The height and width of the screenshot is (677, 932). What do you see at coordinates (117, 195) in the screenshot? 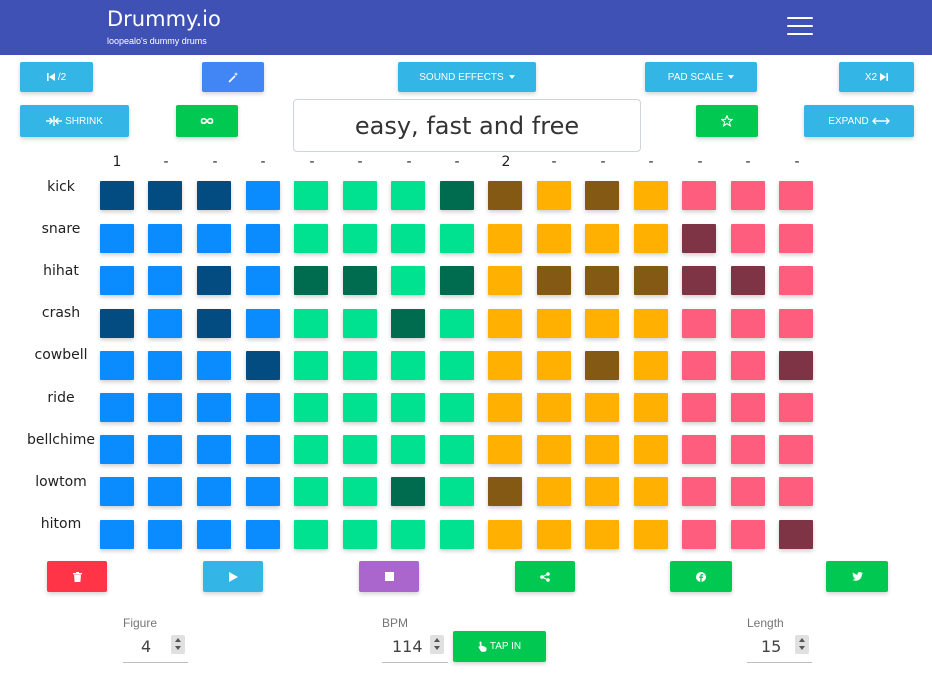
I see `pad-kick-1-active` at bounding box center [117, 195].